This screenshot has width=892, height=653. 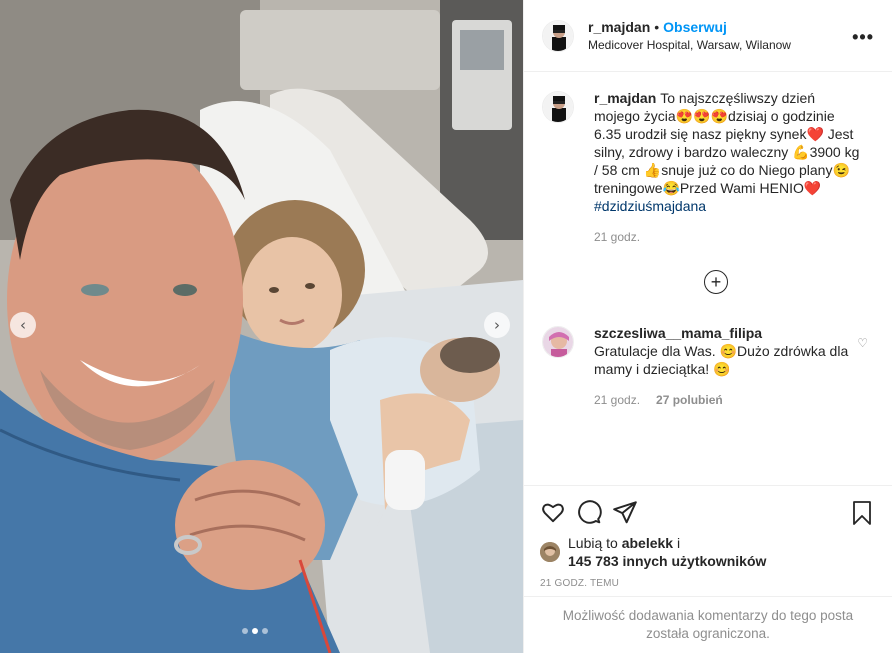 I want to click on carousel-dot-active, so click(x=255, y=631).